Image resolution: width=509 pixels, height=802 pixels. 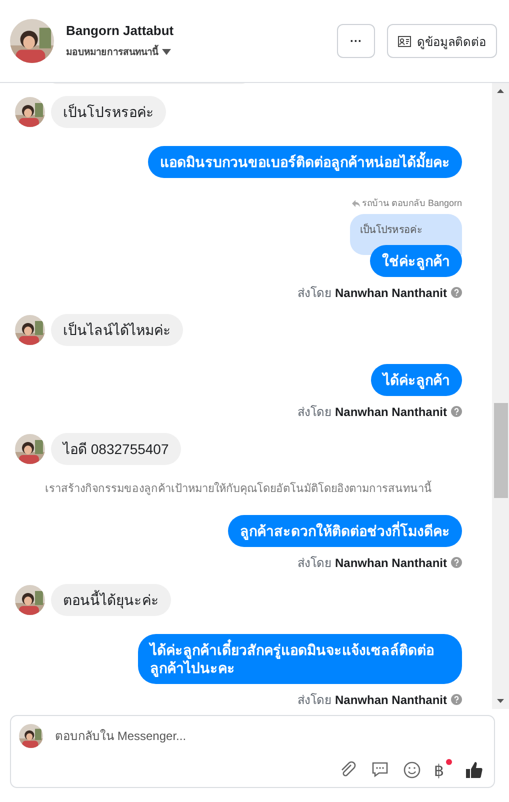 I want to click on reply-icon, so click(x=356, y=203).